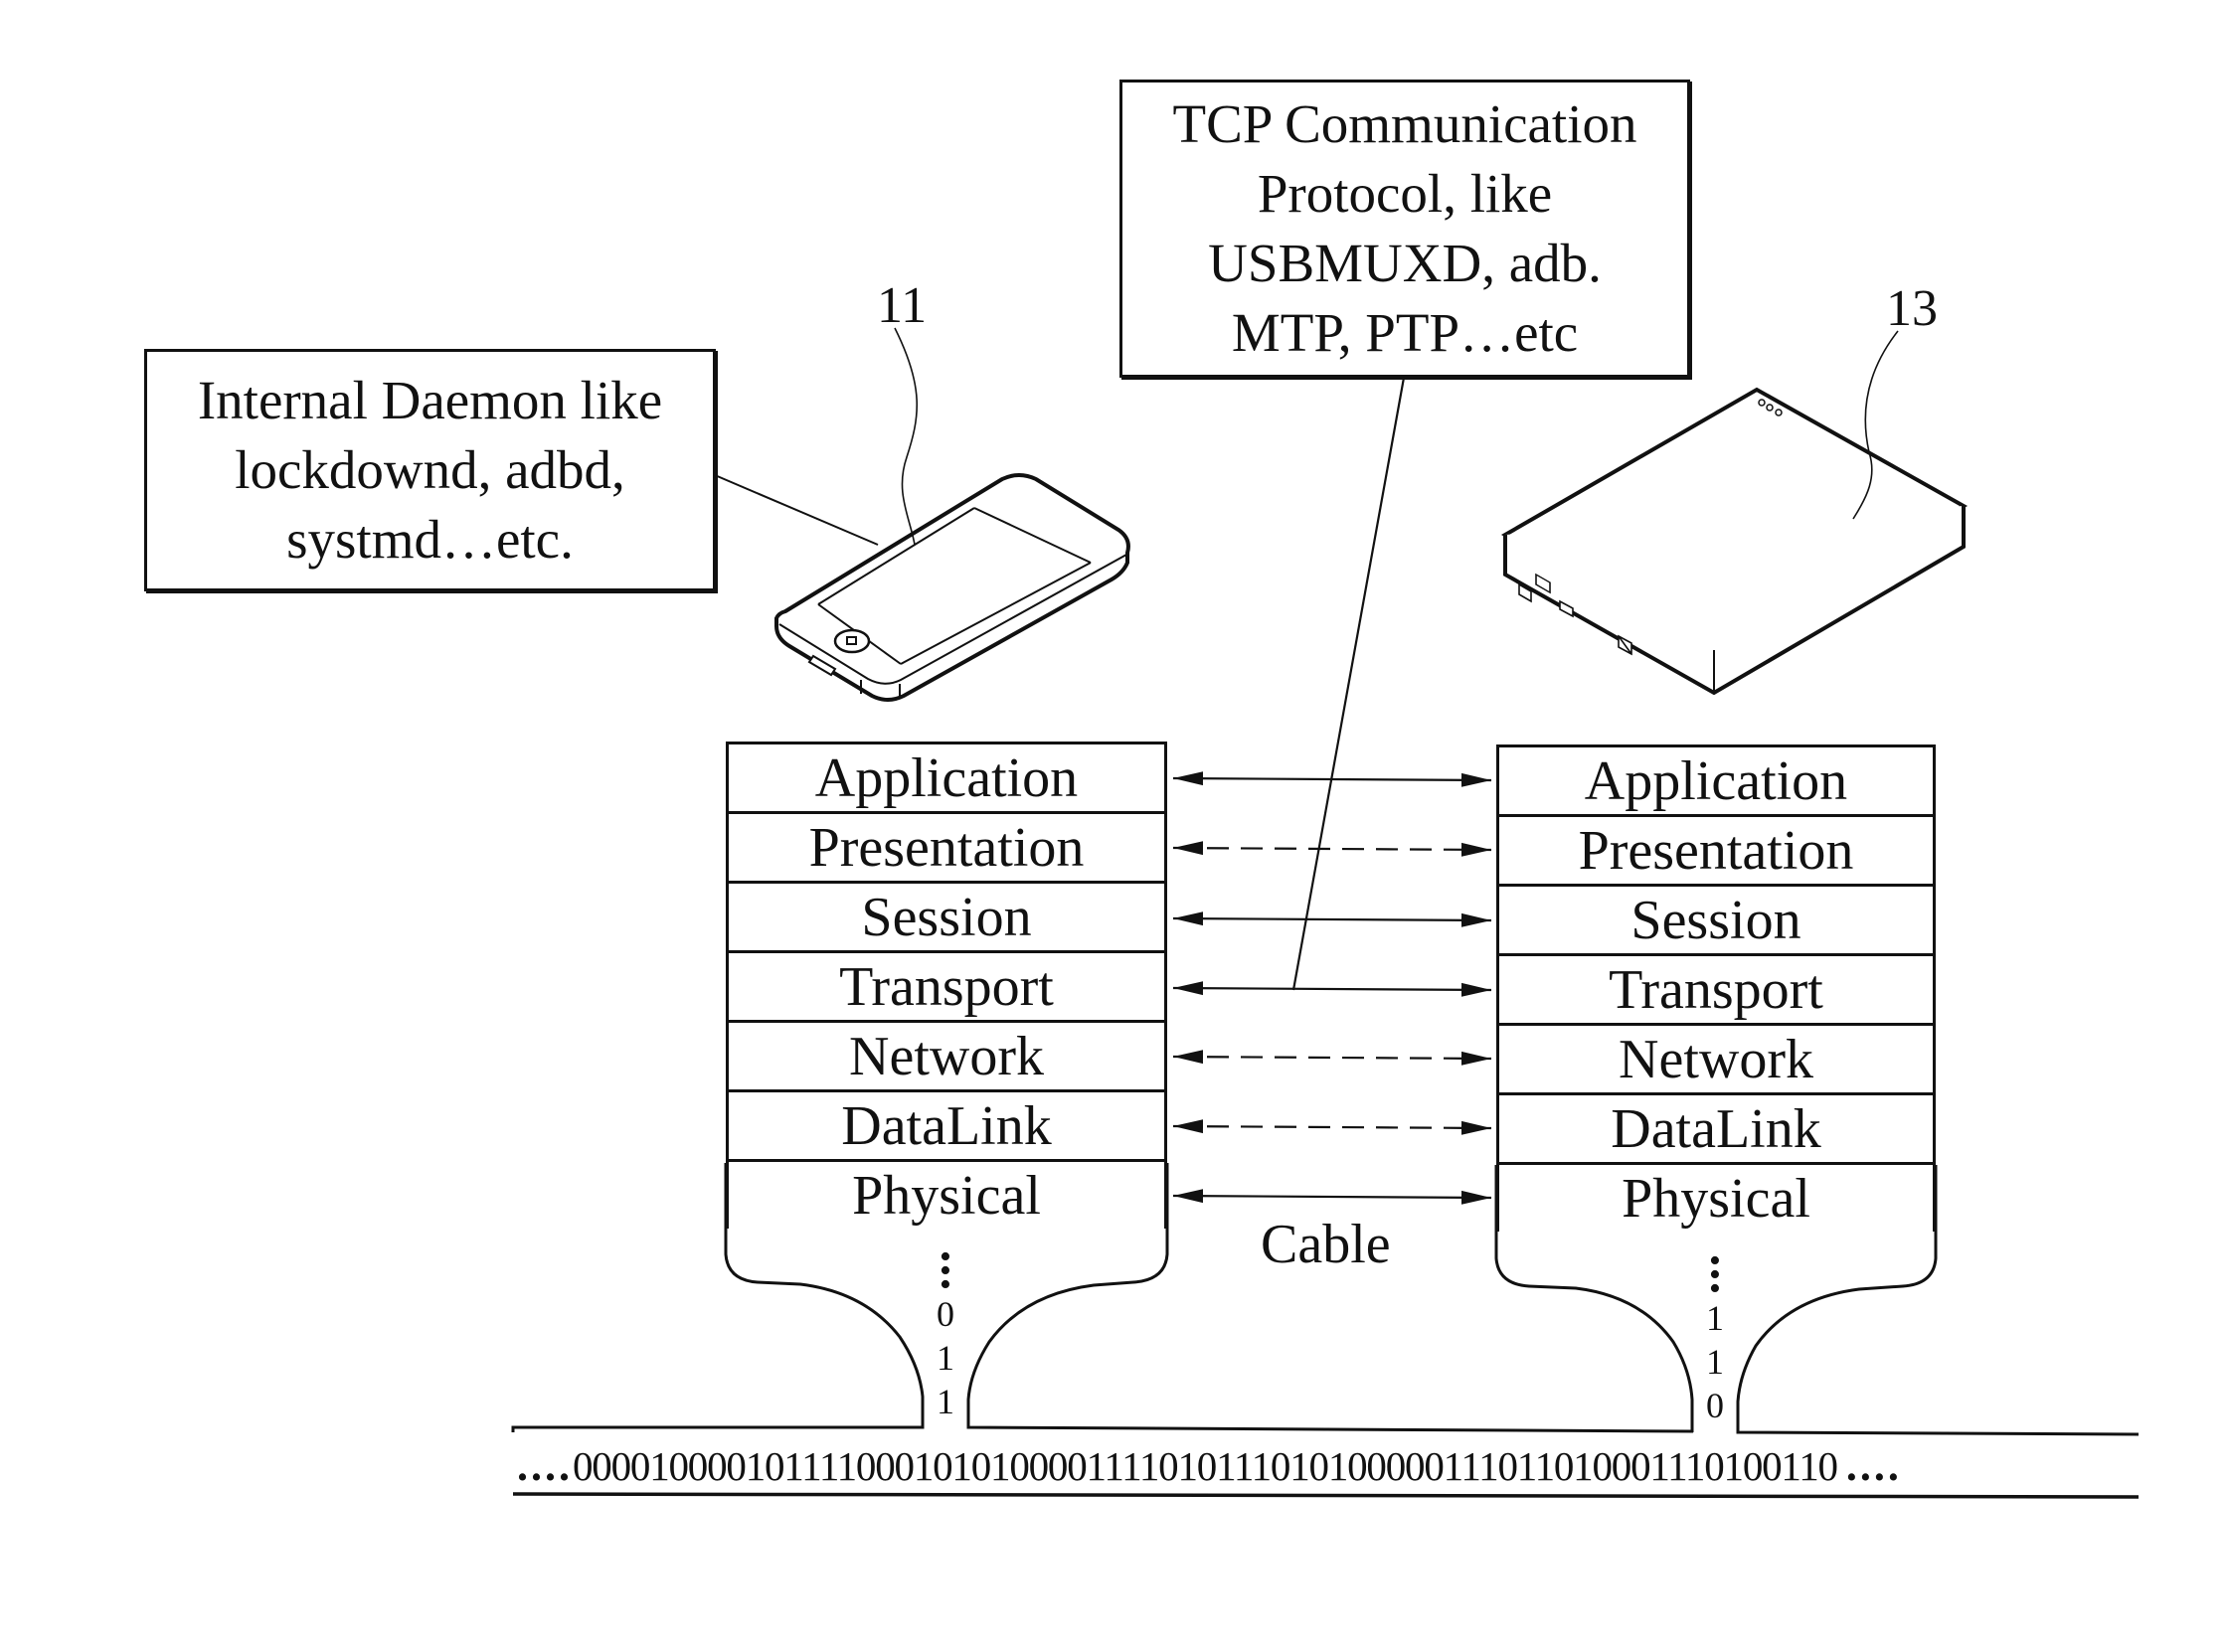 The height and width of the screenshot is (1652, 2228). I want to click on host-box-icon, so click(1734, 541).